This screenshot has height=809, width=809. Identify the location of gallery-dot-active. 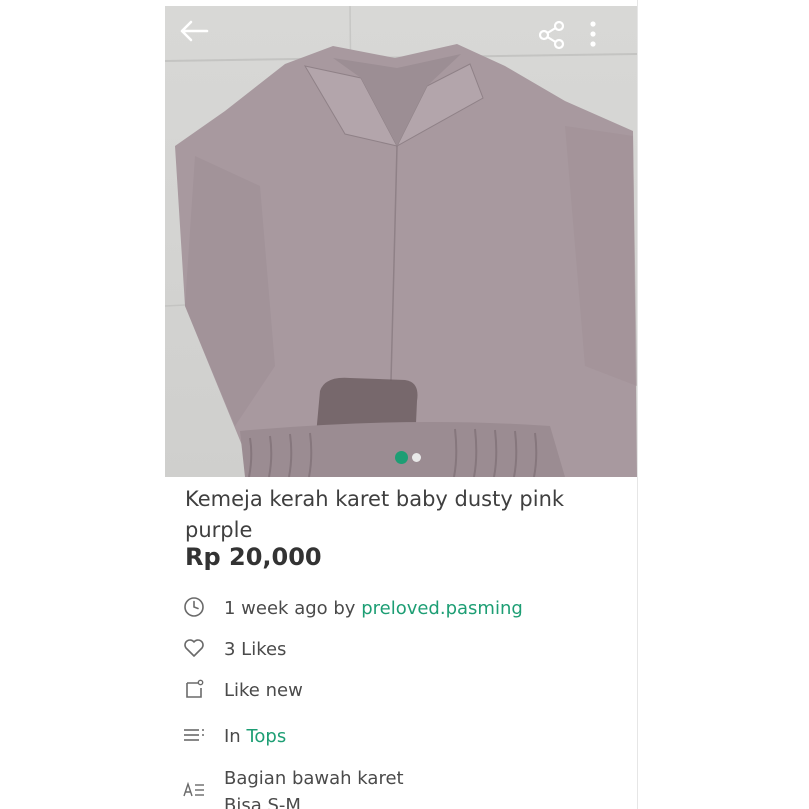
(401, 457).